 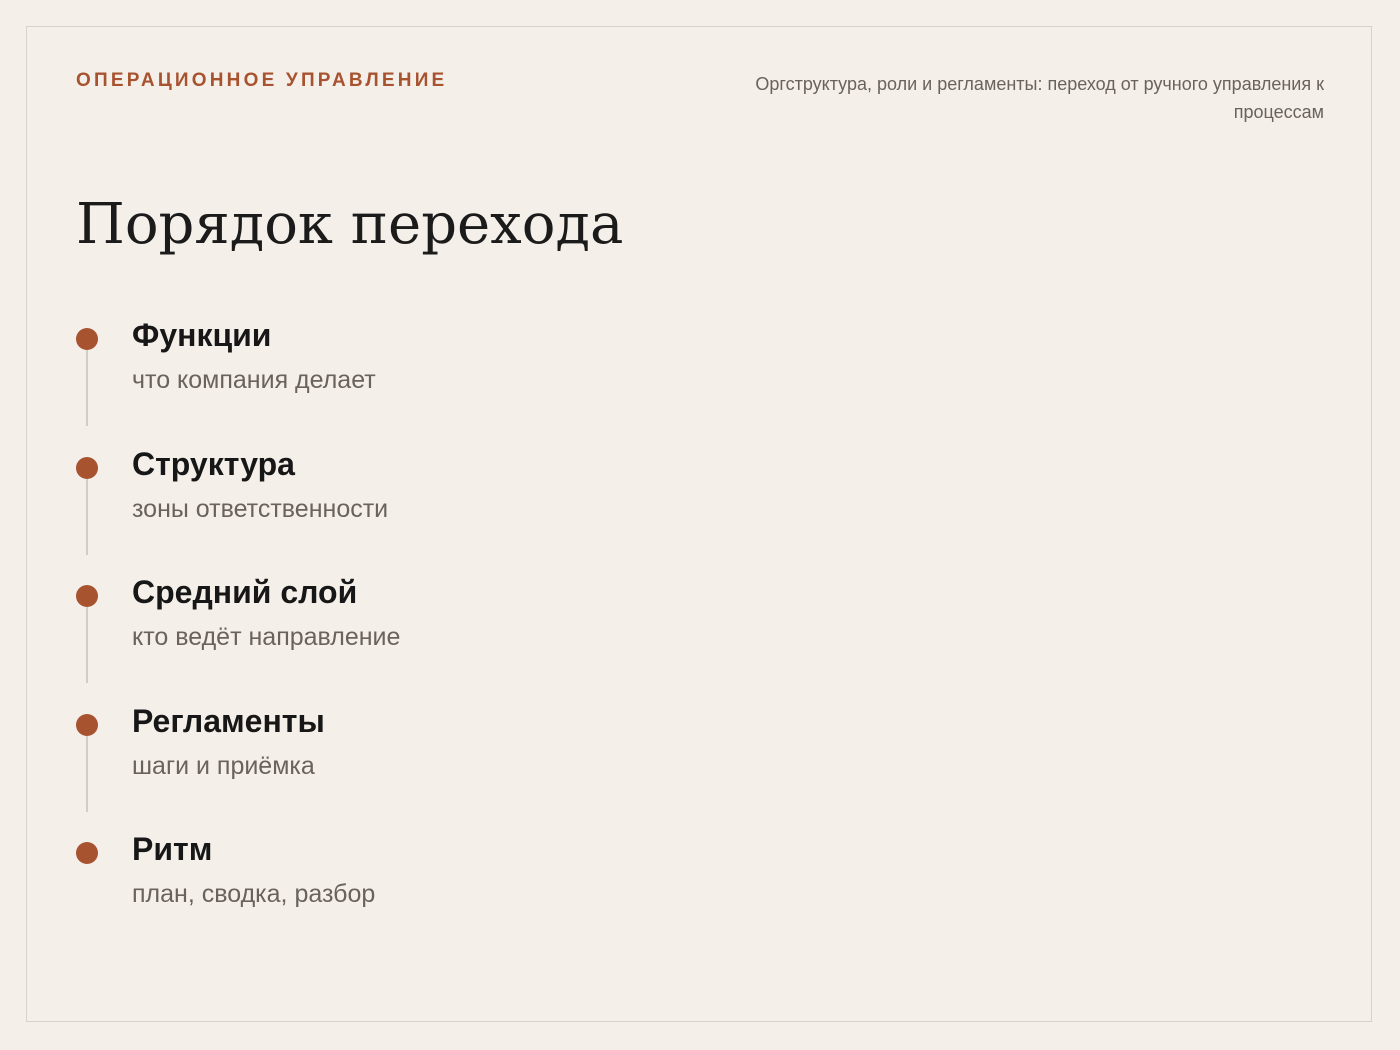 What do you see at coordinates (476, 509) in the screenshot?
I see `step-structure: Структура зоны ответственности` at bounding box center [476, 509].